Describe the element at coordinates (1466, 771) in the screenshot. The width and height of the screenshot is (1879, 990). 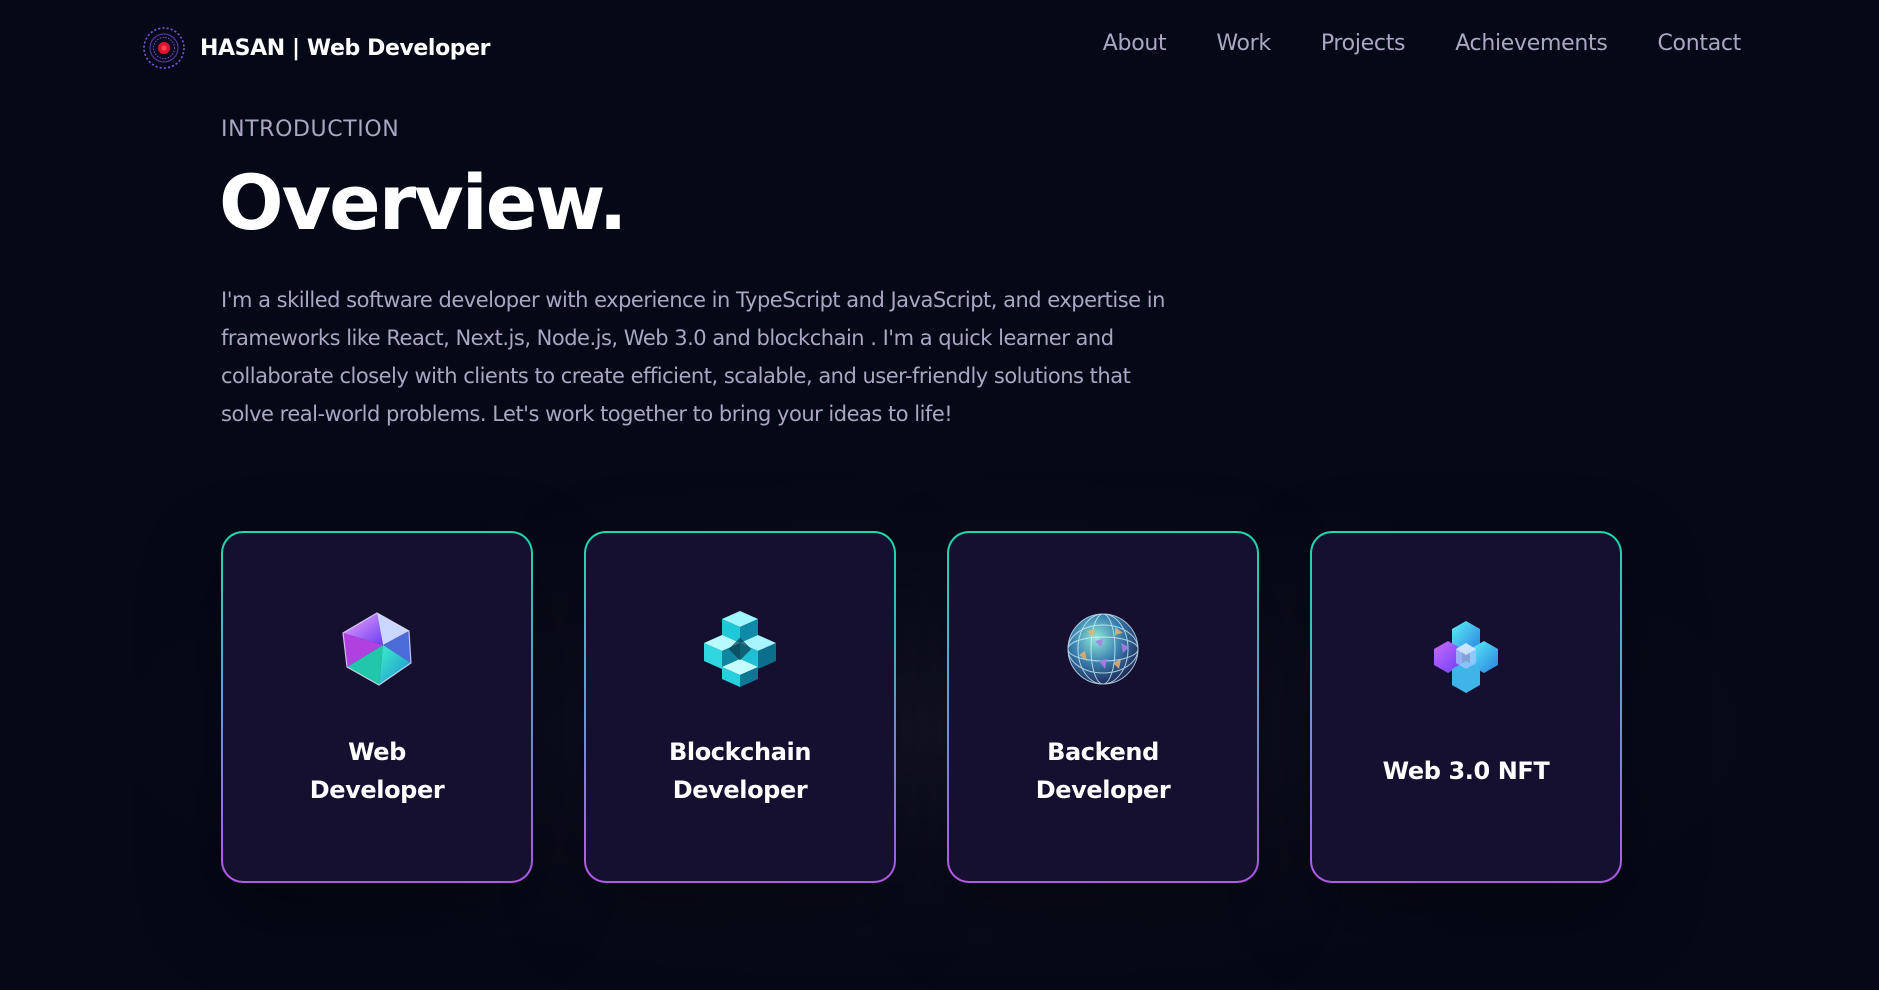
I see `service-title: Web 3.0 NFT` at that location.